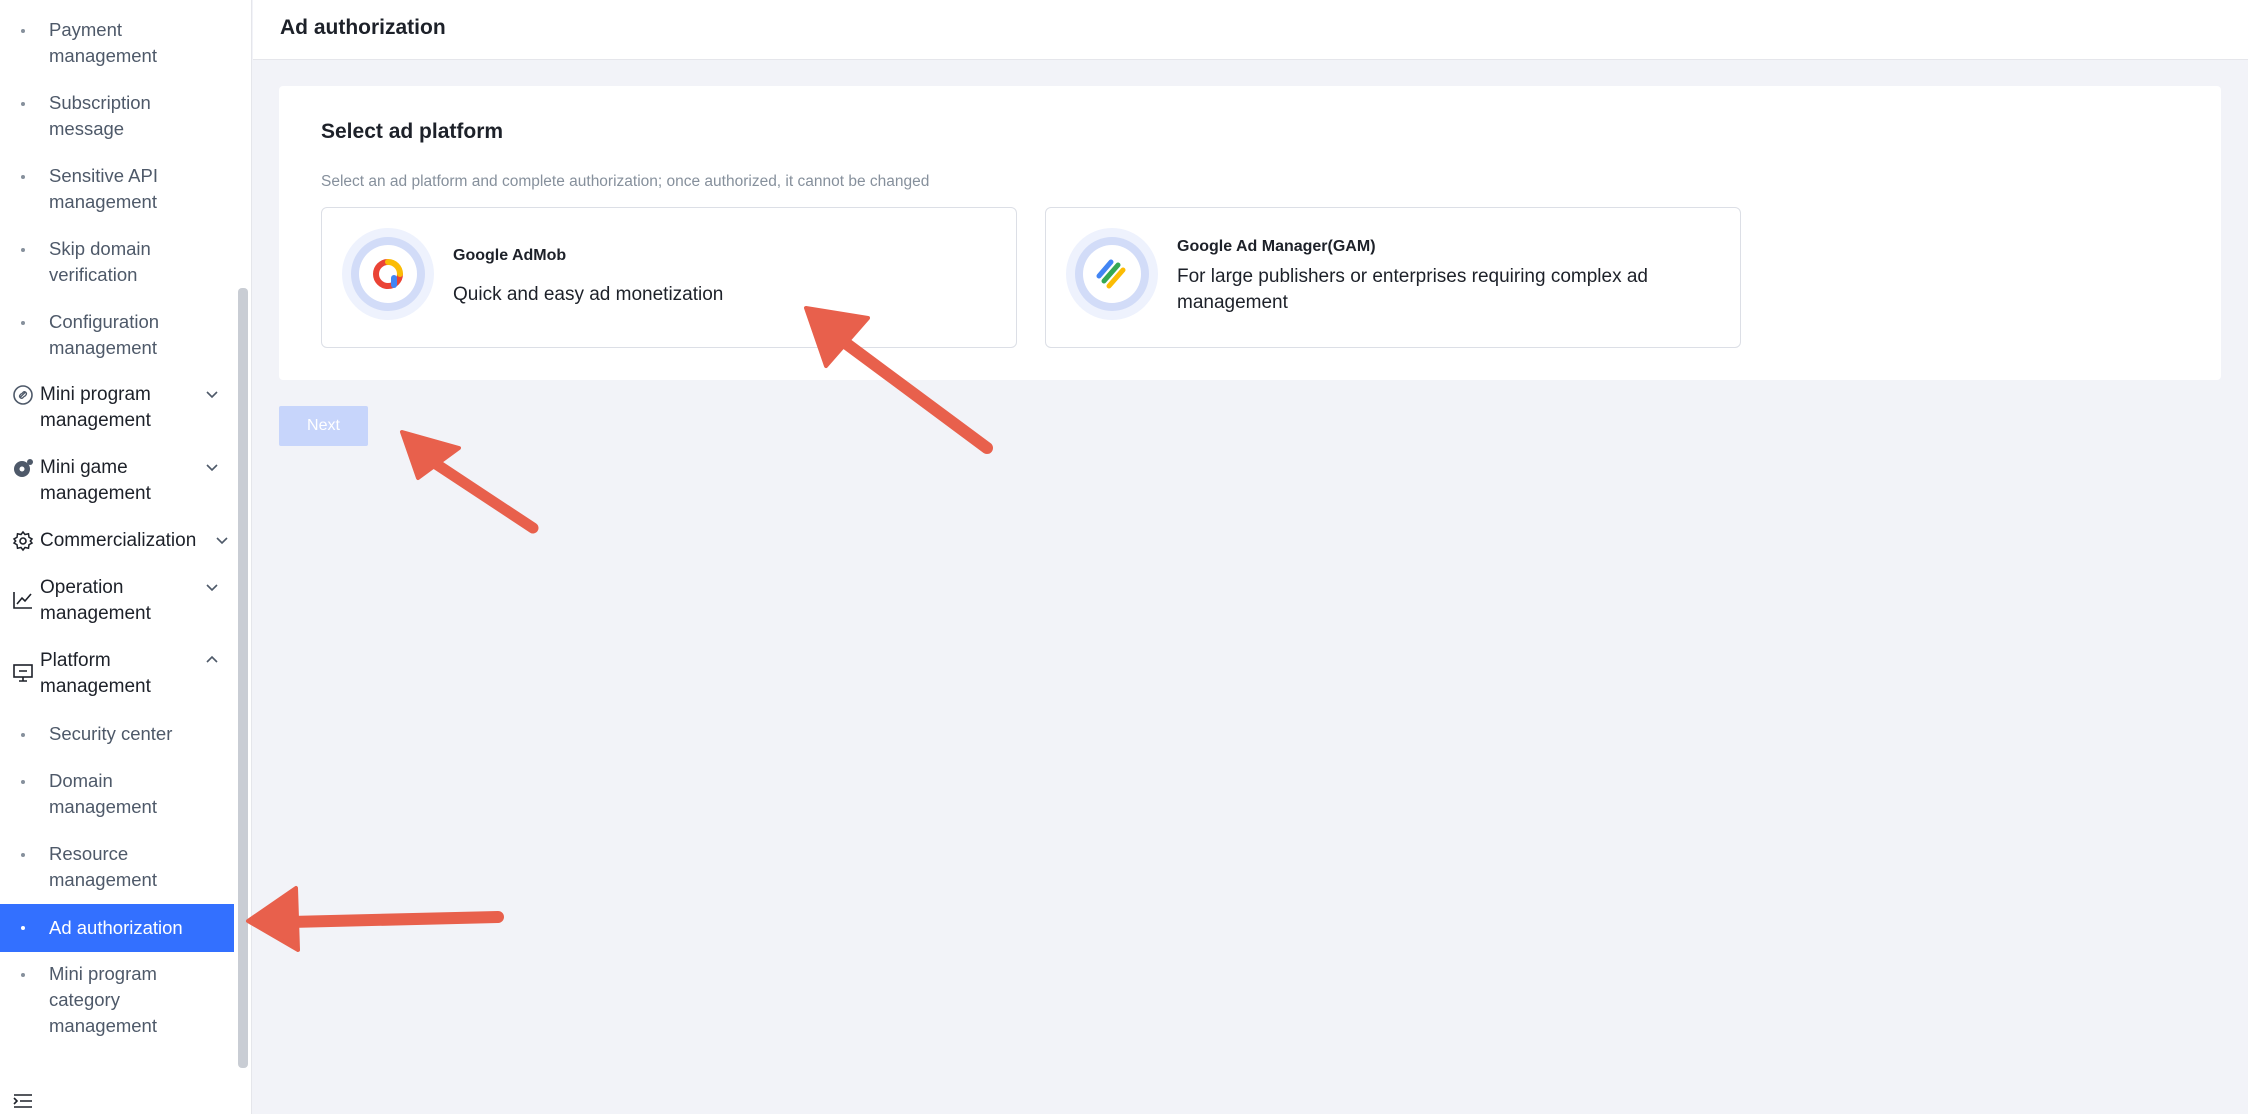 The width and height of the screenshot is (2248, 1114). Describe the element at coordinates (1112, 274) in the screenshot. I see `gam-logo-icon` at that location.